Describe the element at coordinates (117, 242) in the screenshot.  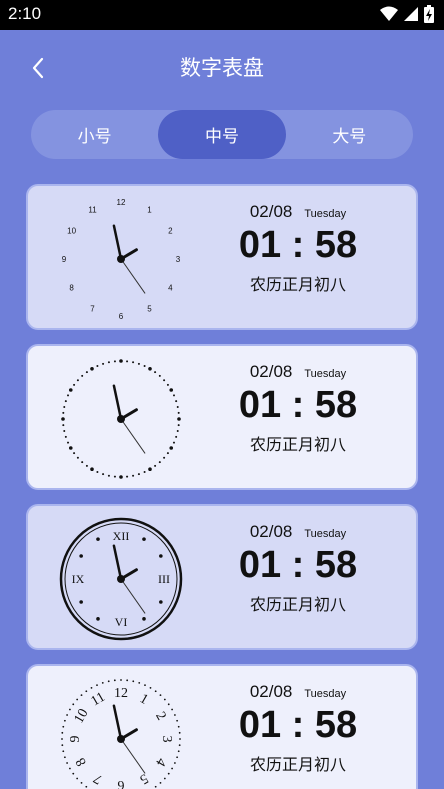
I see `minute-hand` at that location.